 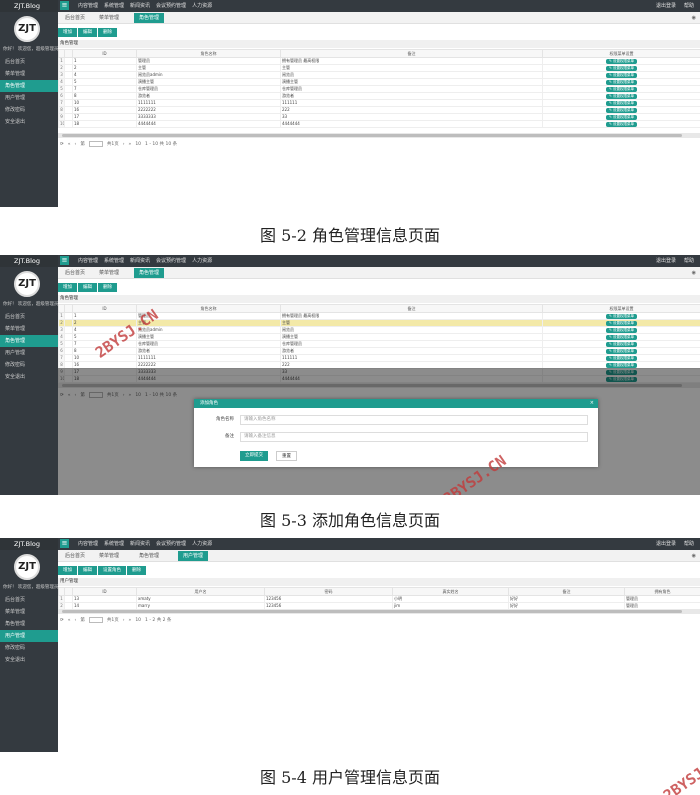 What do you see at coordinates (107, 32) in the screenshot?
I see `delete-button: 删除` at bounding box center [107, 32].